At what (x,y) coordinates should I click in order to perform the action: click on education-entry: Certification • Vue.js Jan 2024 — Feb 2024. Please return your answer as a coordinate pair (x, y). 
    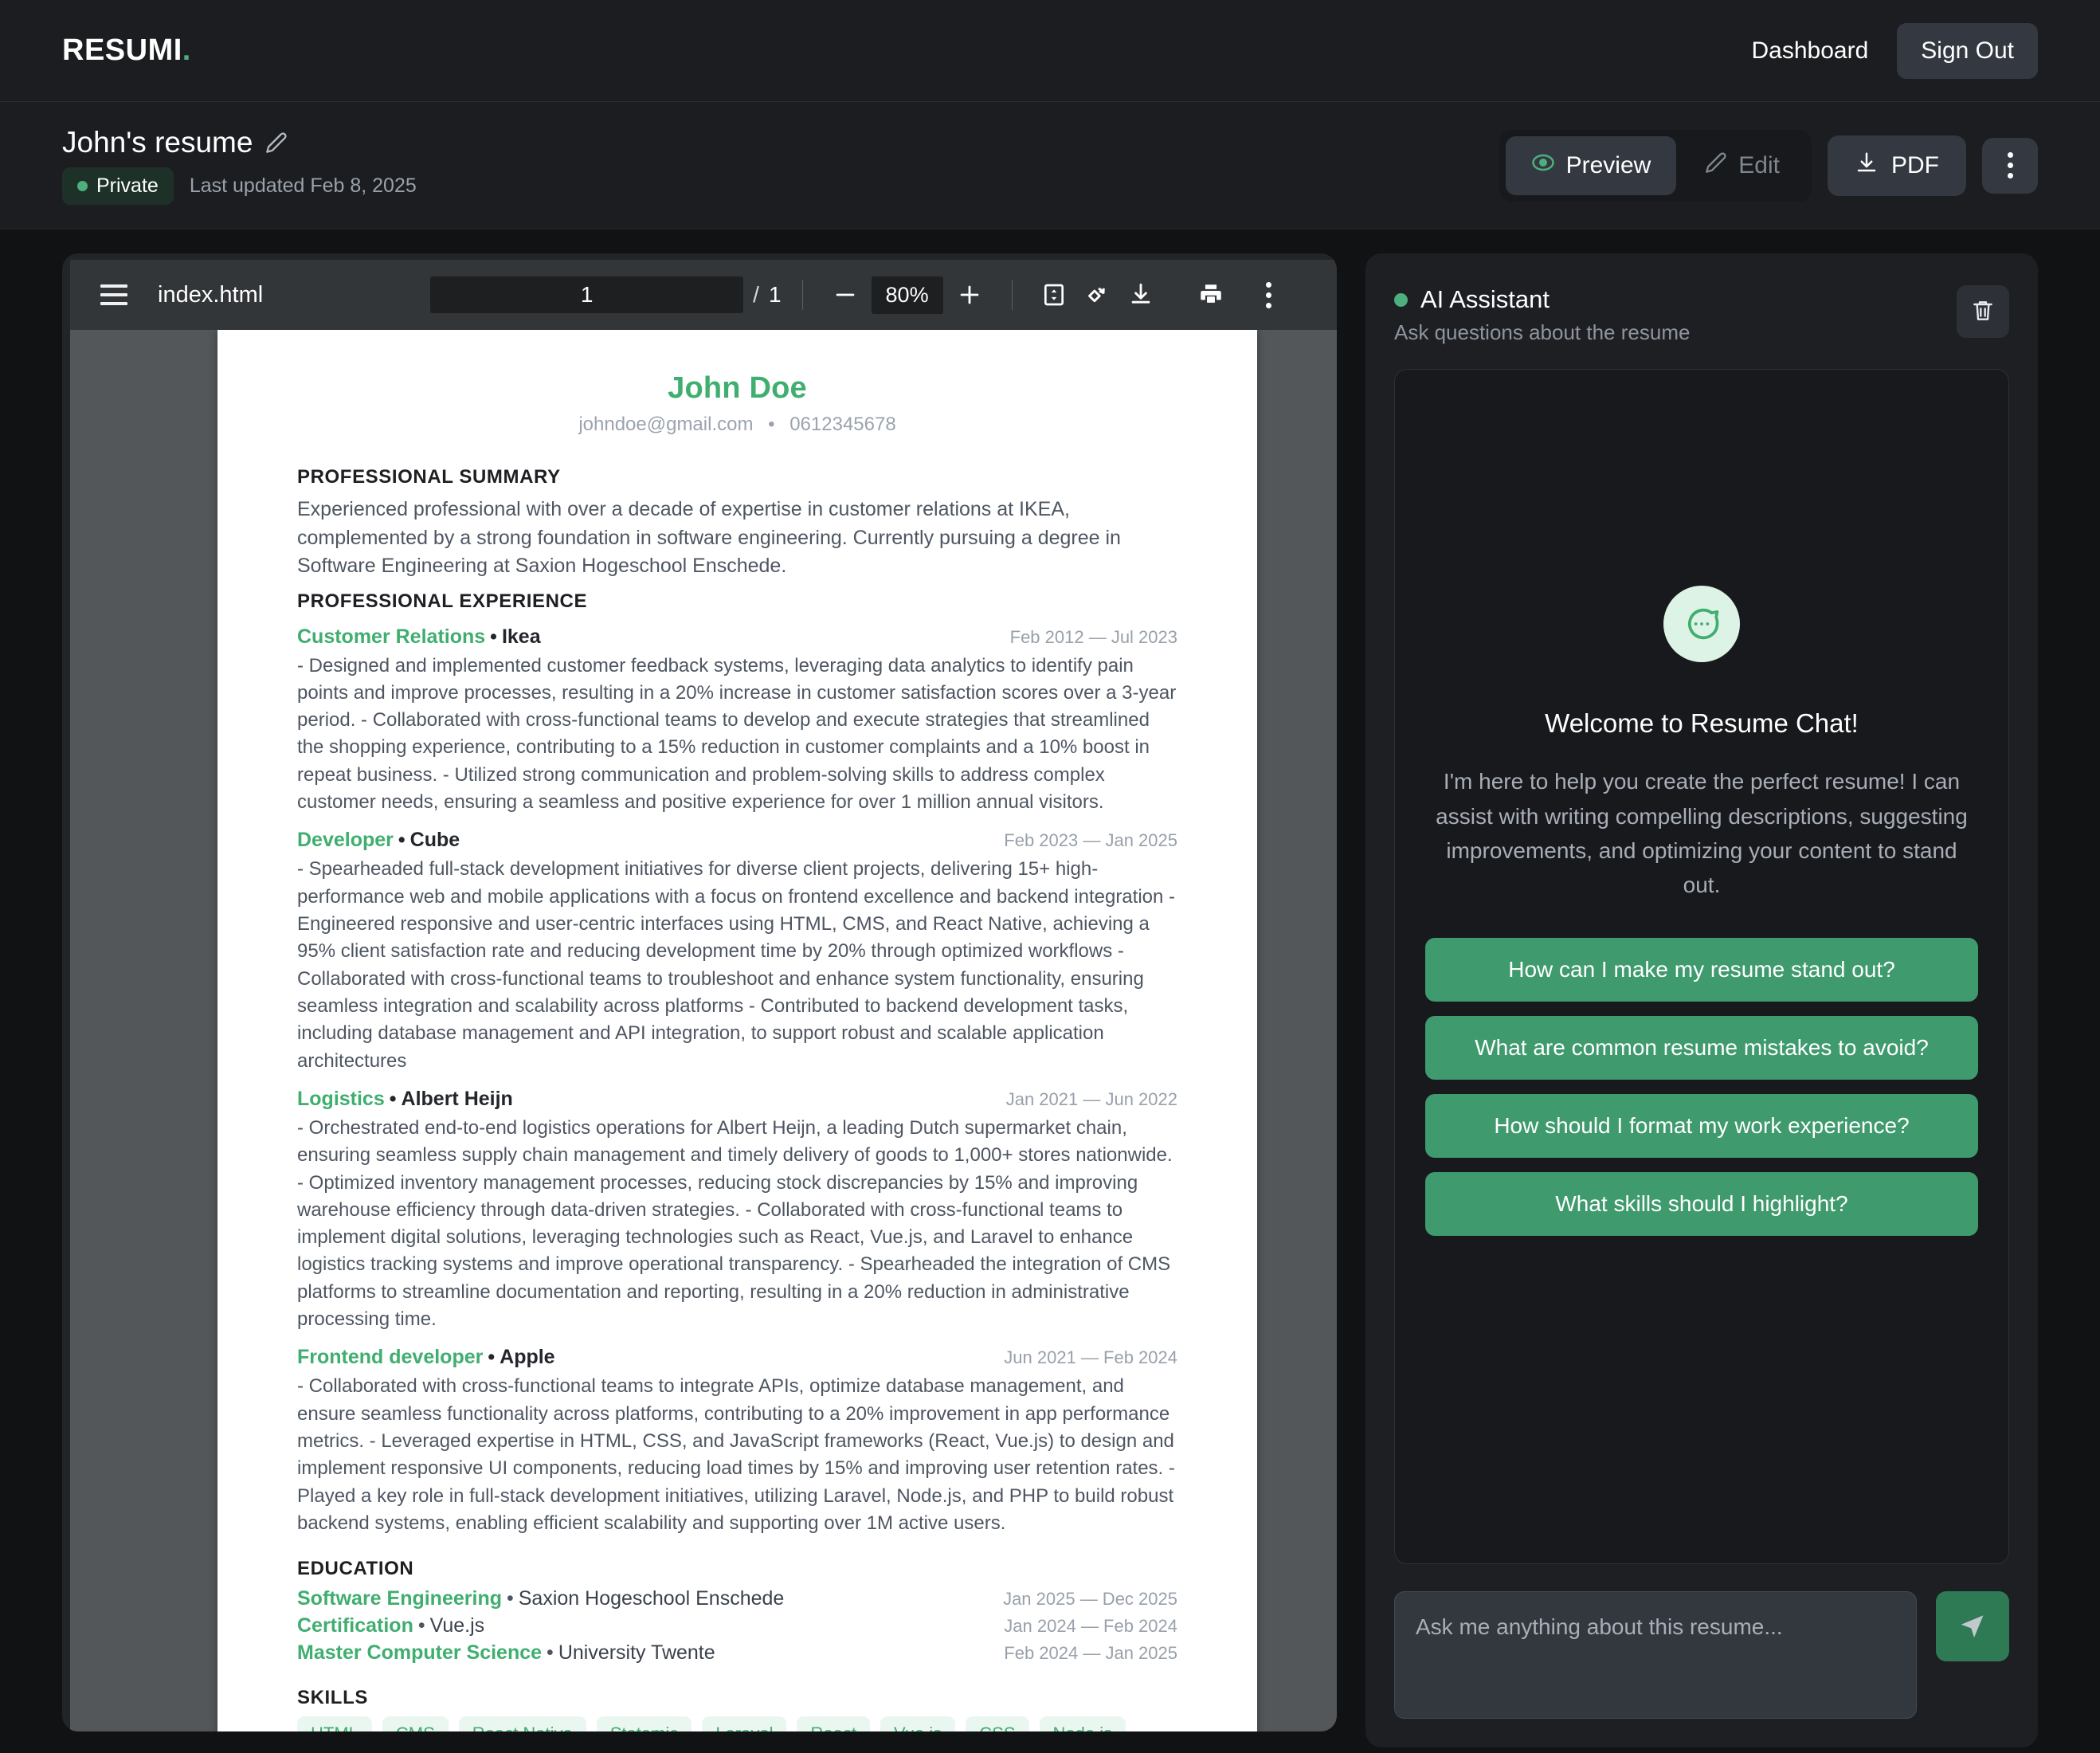
    Looking at the image, I should click on (737, 1625).